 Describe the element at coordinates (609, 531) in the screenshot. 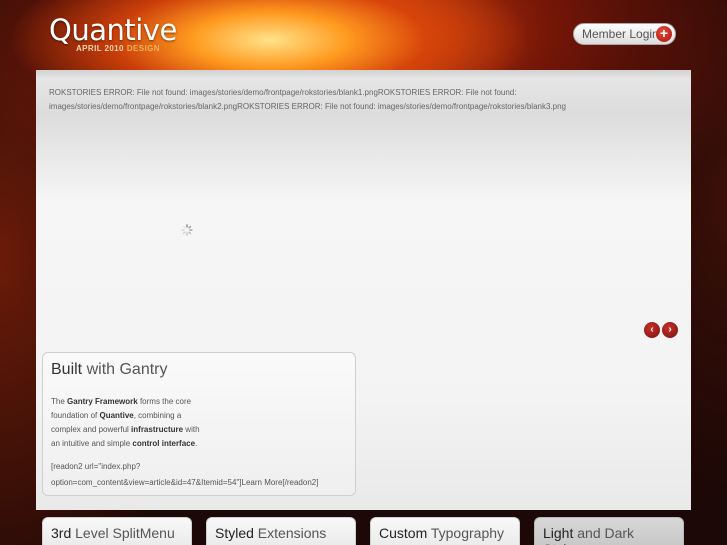

I see `feature-tab-styles: Light and Dark Styles` at that location.